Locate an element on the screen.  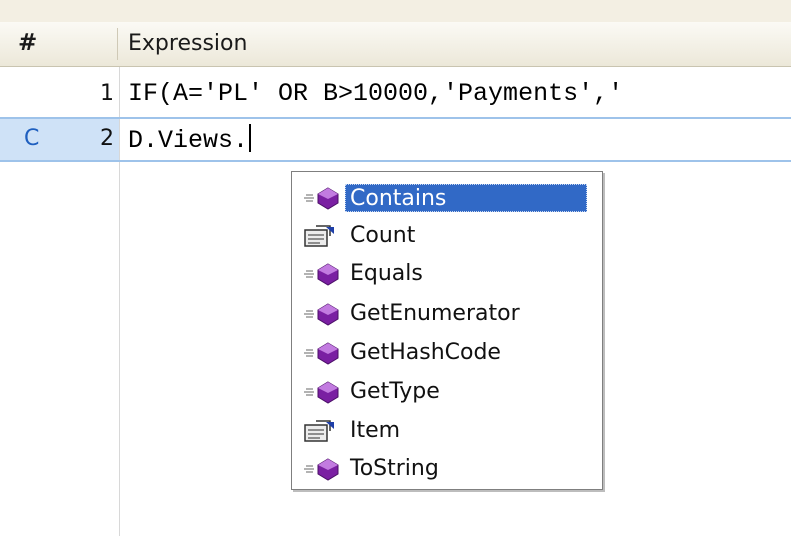
autocomplete-item-label: GetType is located at coordinates (395, 391).